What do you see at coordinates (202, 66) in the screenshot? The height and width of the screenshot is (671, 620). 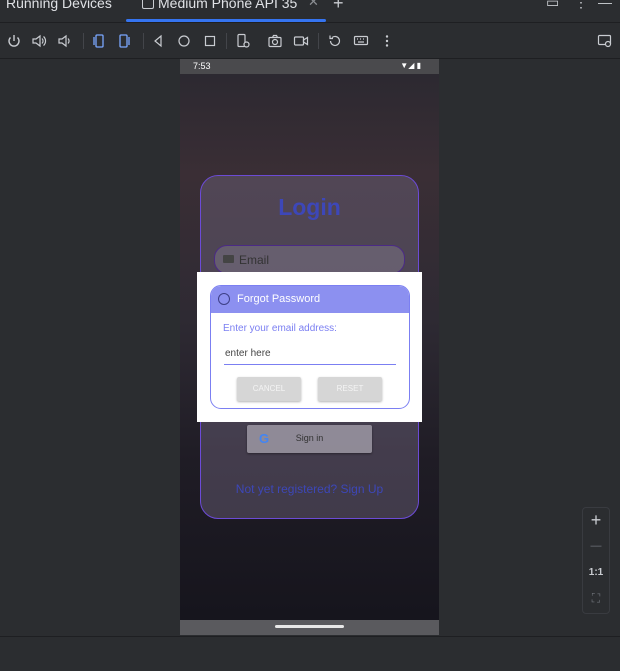 I see `status-time: 7:53` at bounding box center [202, 66].